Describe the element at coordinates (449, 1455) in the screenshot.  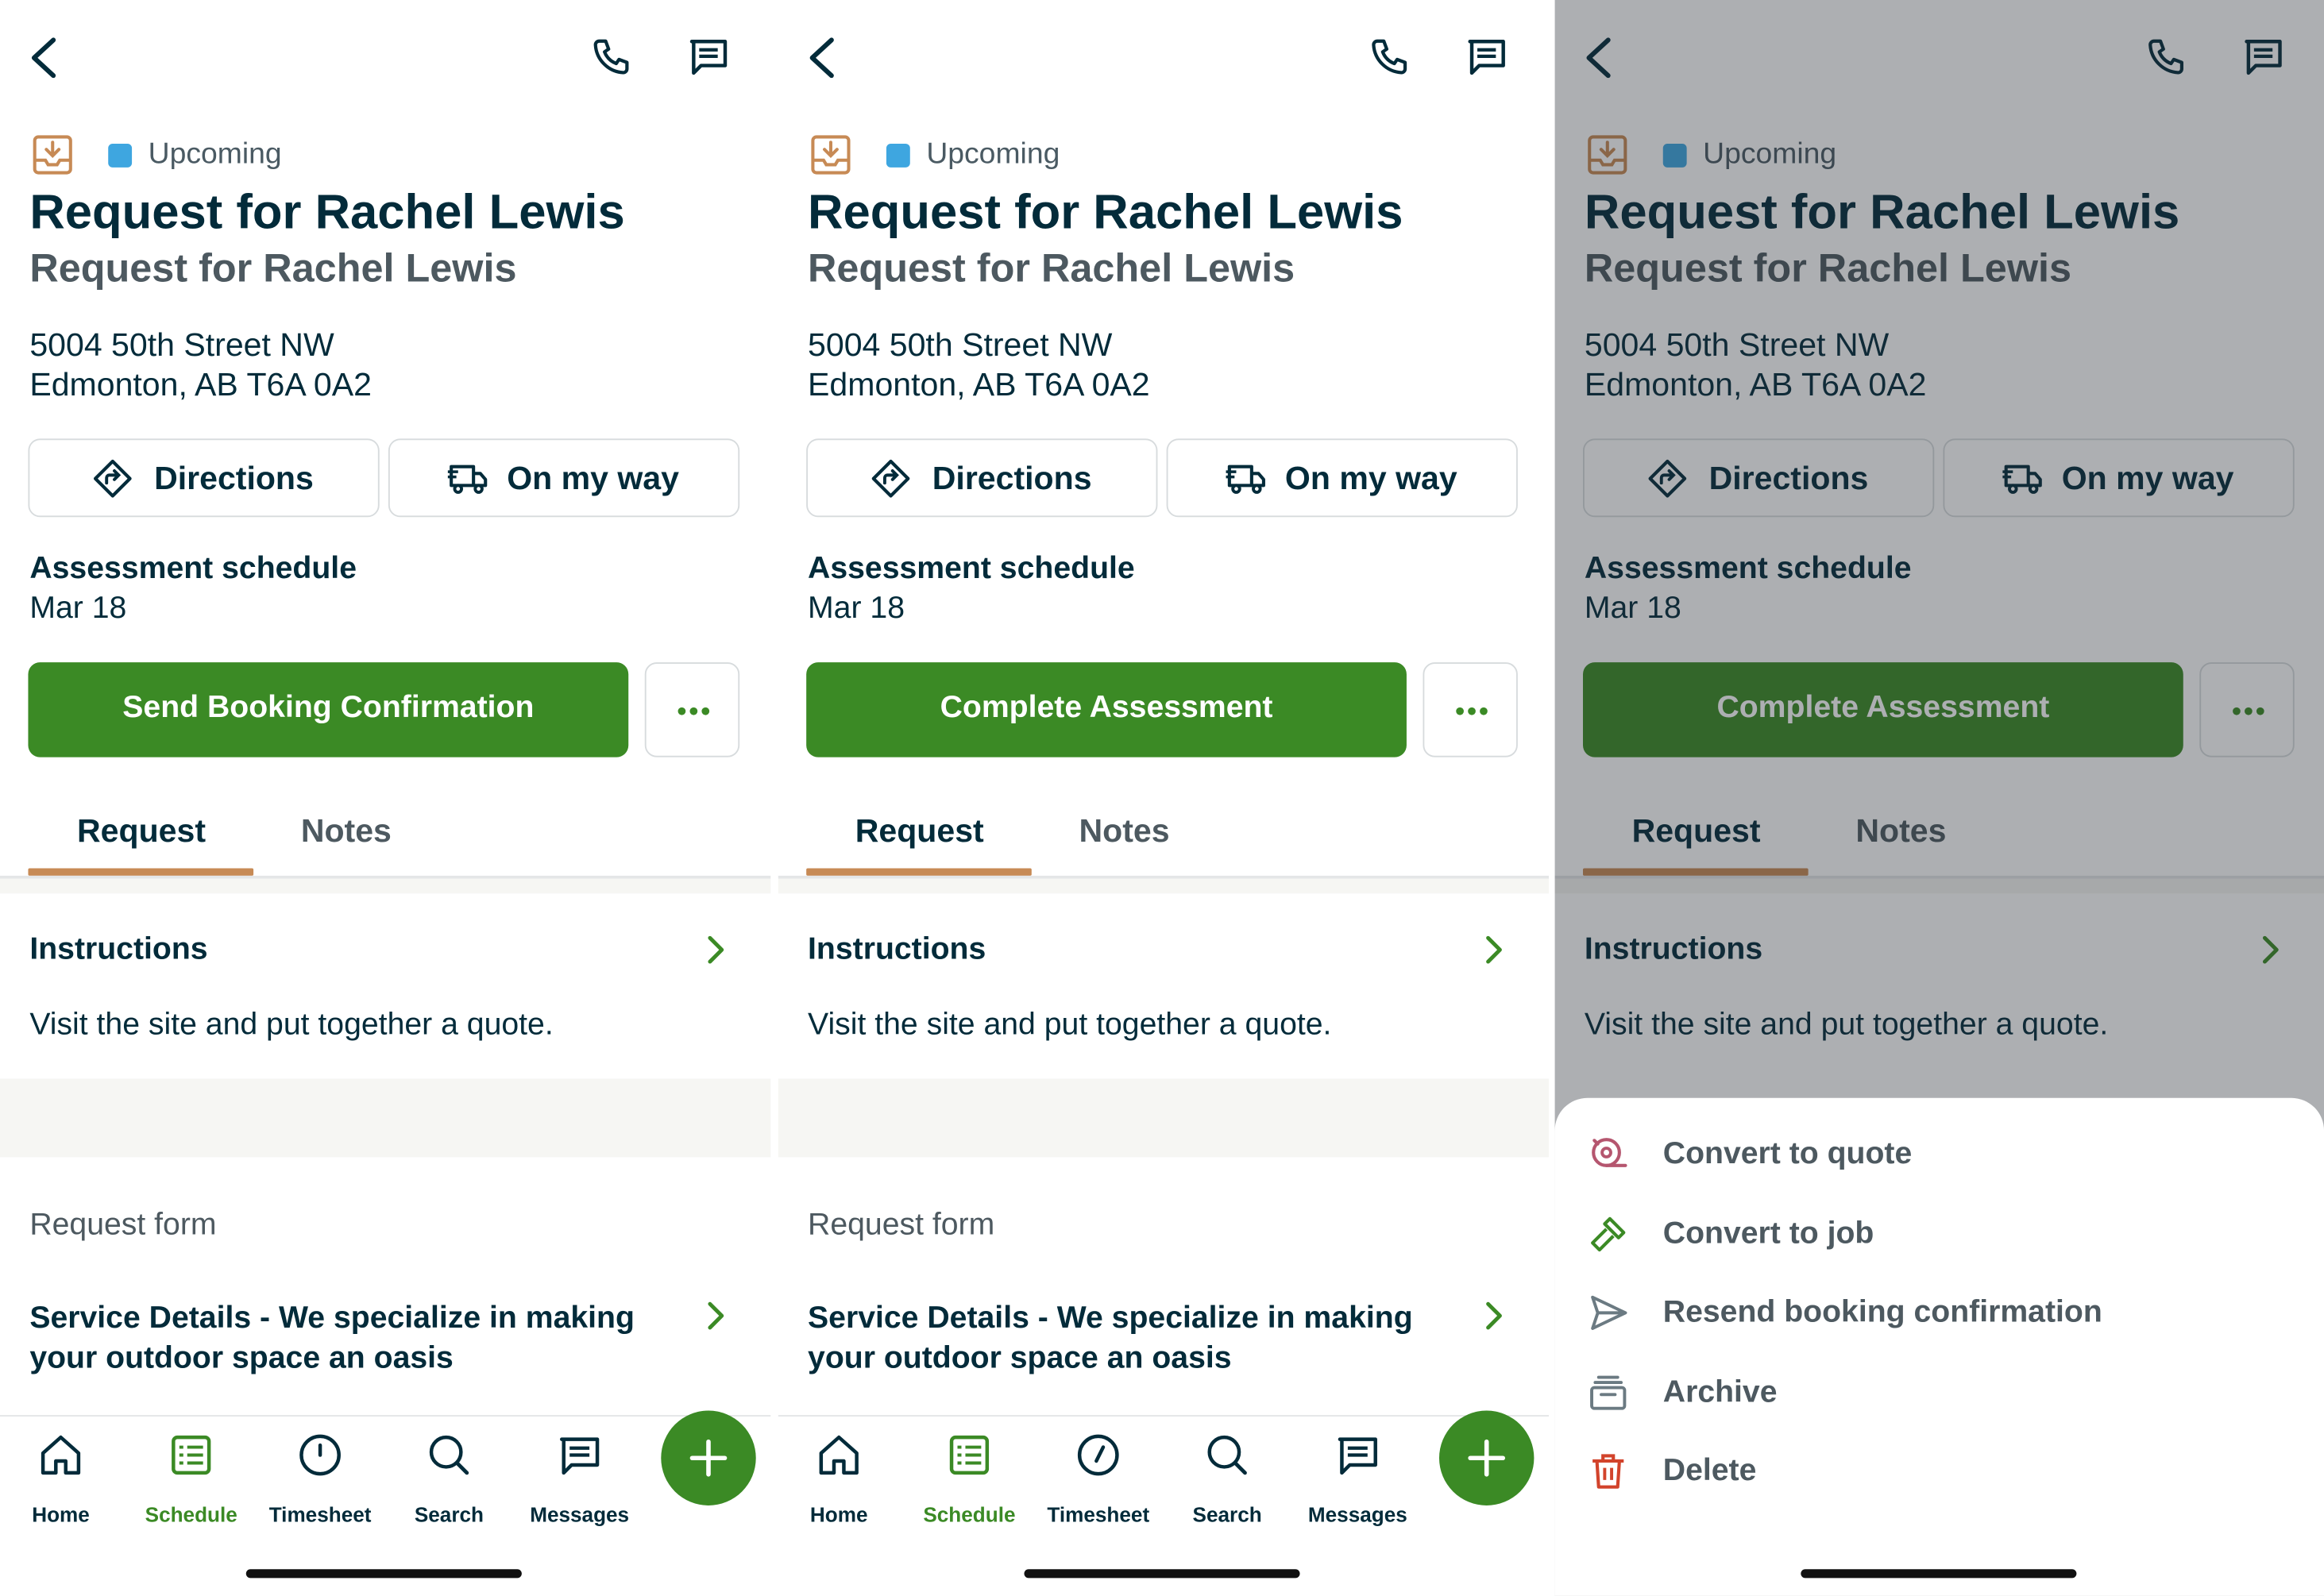
I see `search-icon` at that location.